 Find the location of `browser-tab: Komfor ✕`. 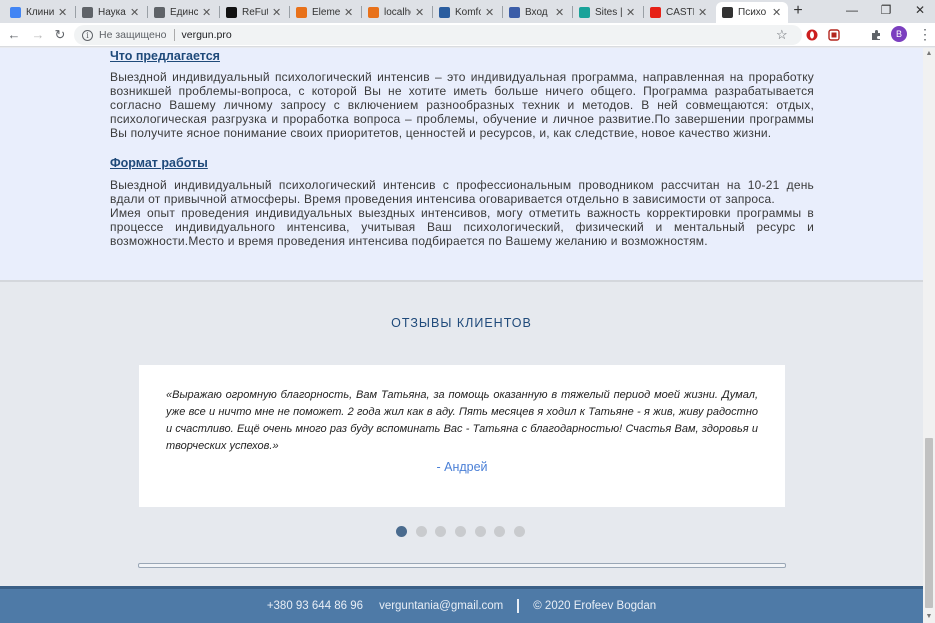

browser-tab: Komfor ✕ is located at coordinates (467, 12).